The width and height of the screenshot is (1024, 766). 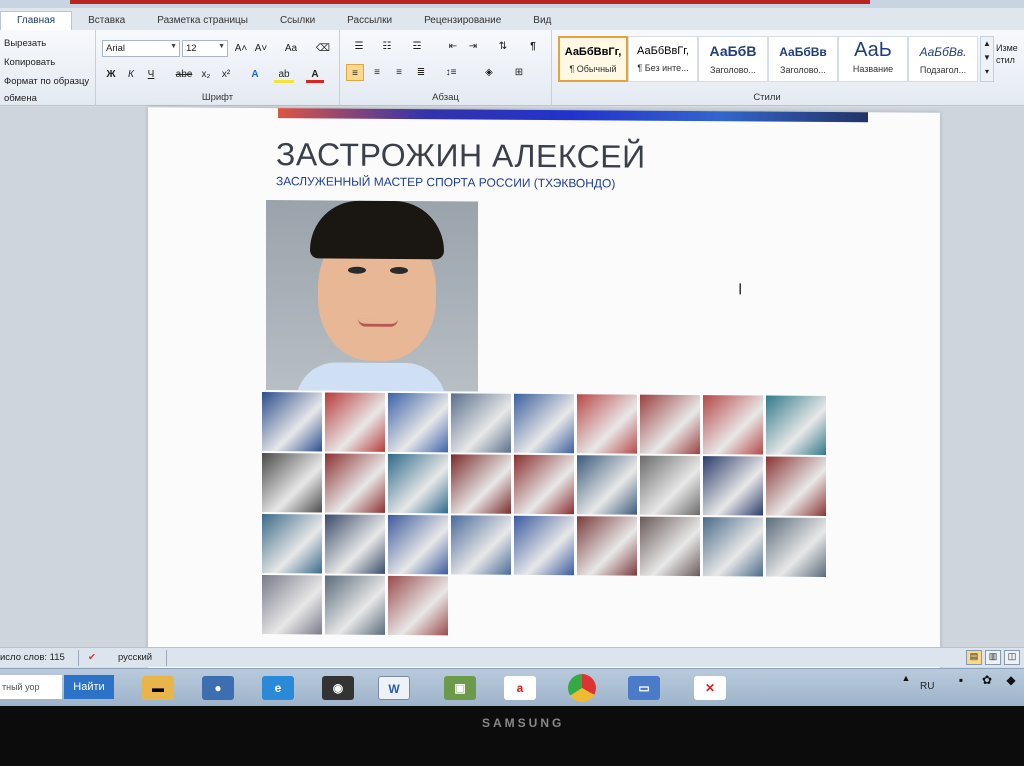 I want to click on grow-font-button: A˄, so click(x=241, y=48).